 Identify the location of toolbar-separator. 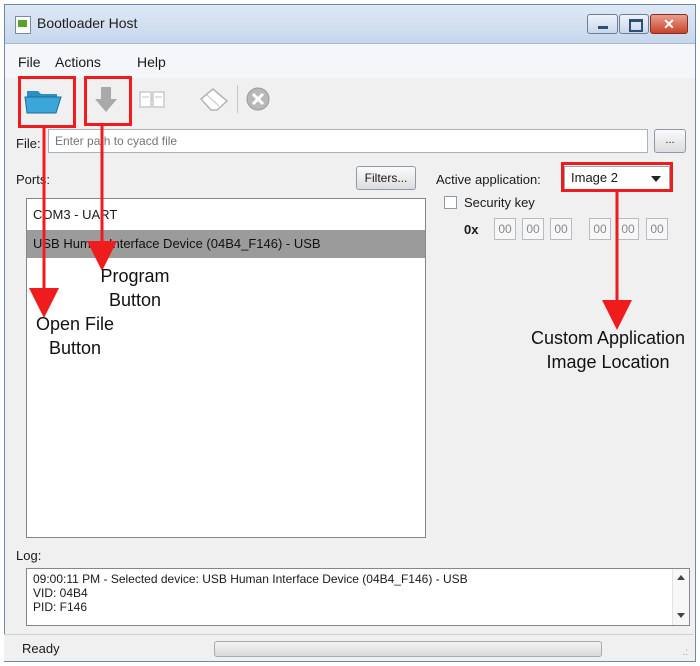
(237, 99).